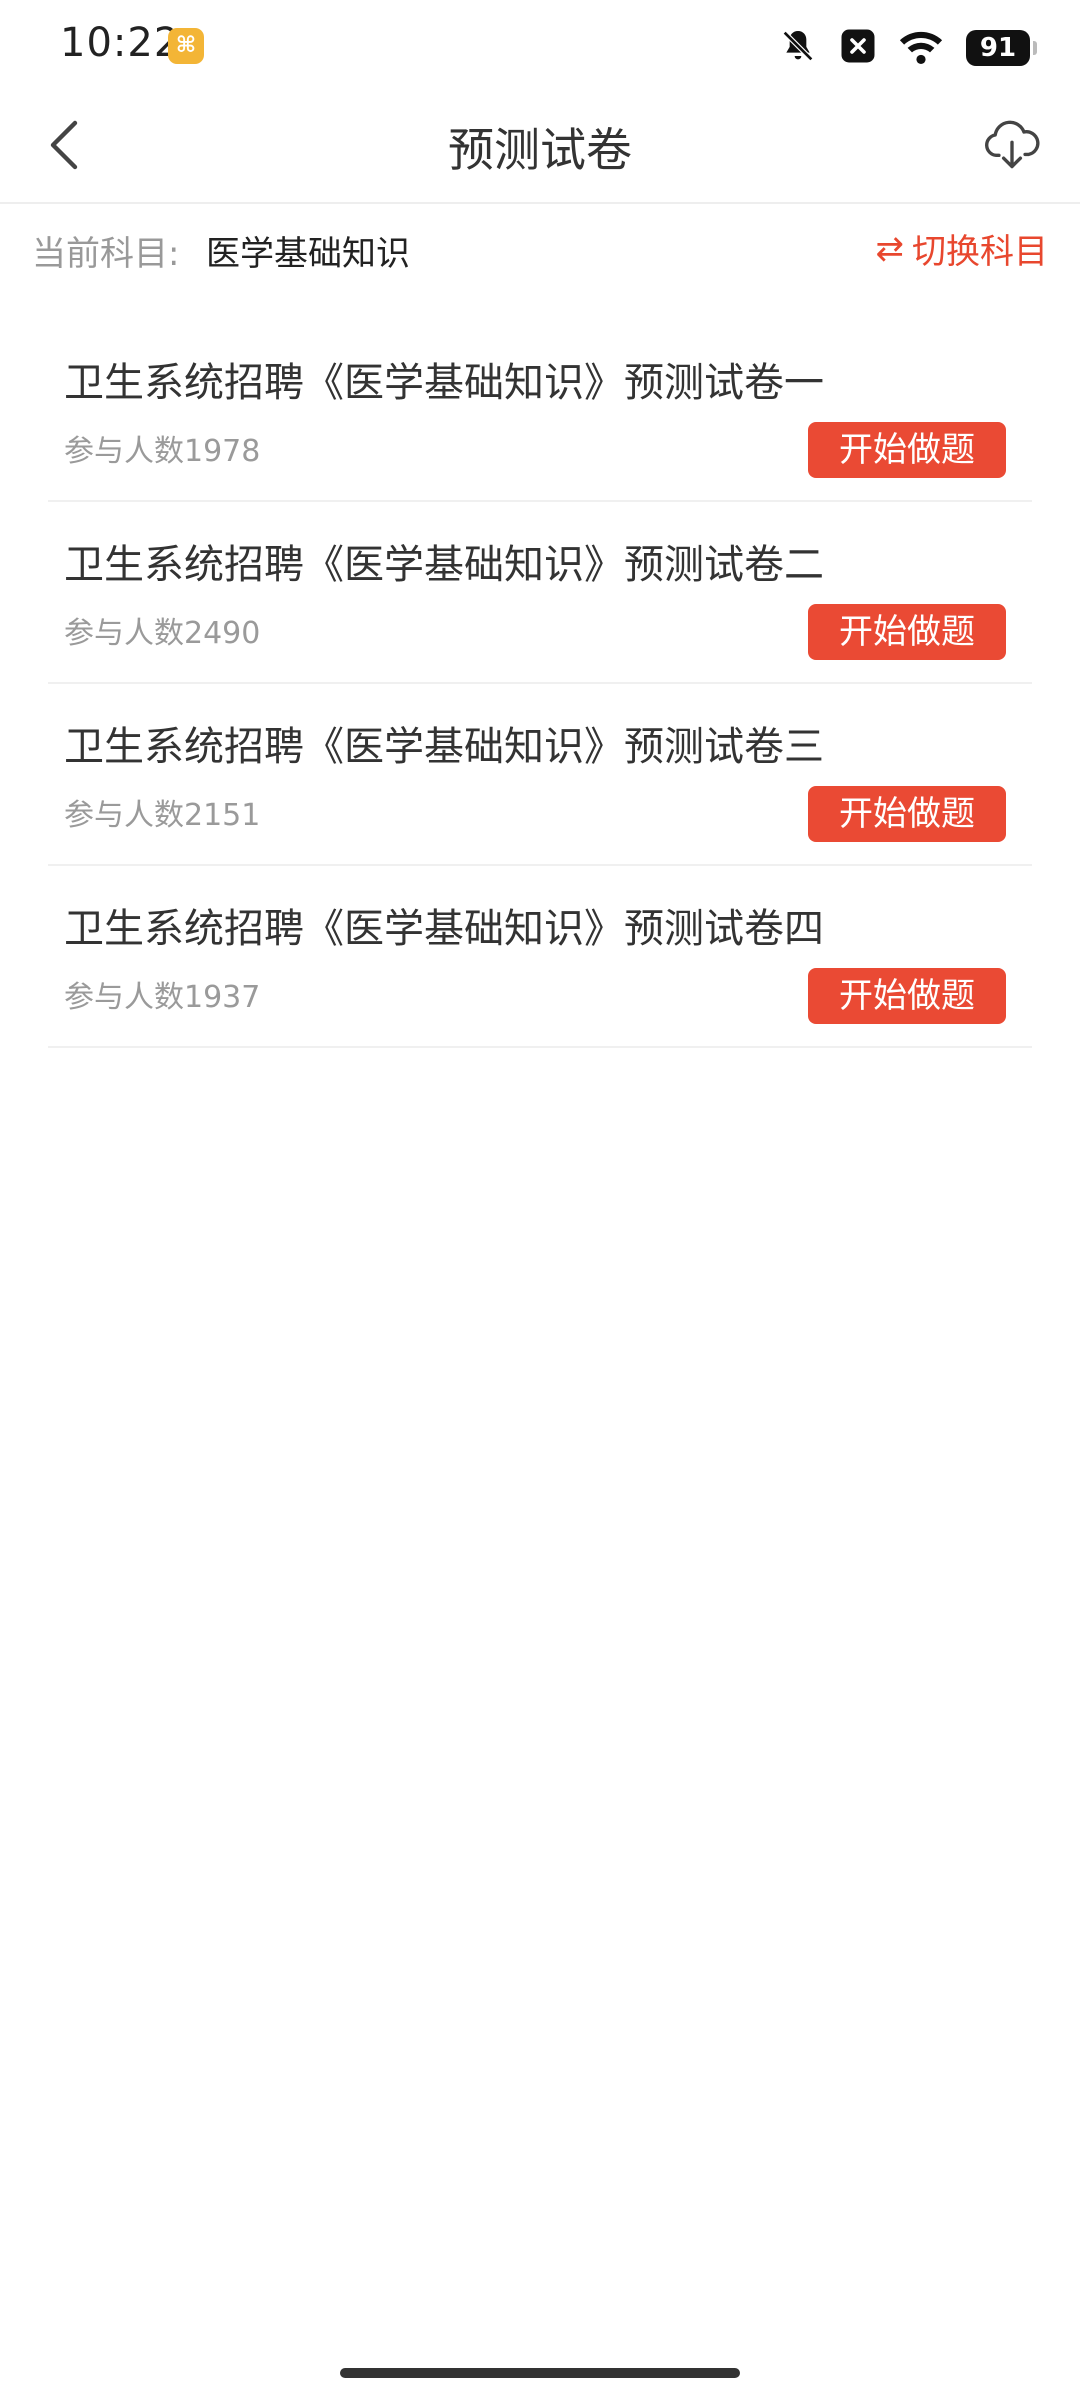 The height and width of the screenshot is (2400, 1080). Describe the element at coordinates (921, 48) in the screenshot. I see `wifi-icon` at that location.